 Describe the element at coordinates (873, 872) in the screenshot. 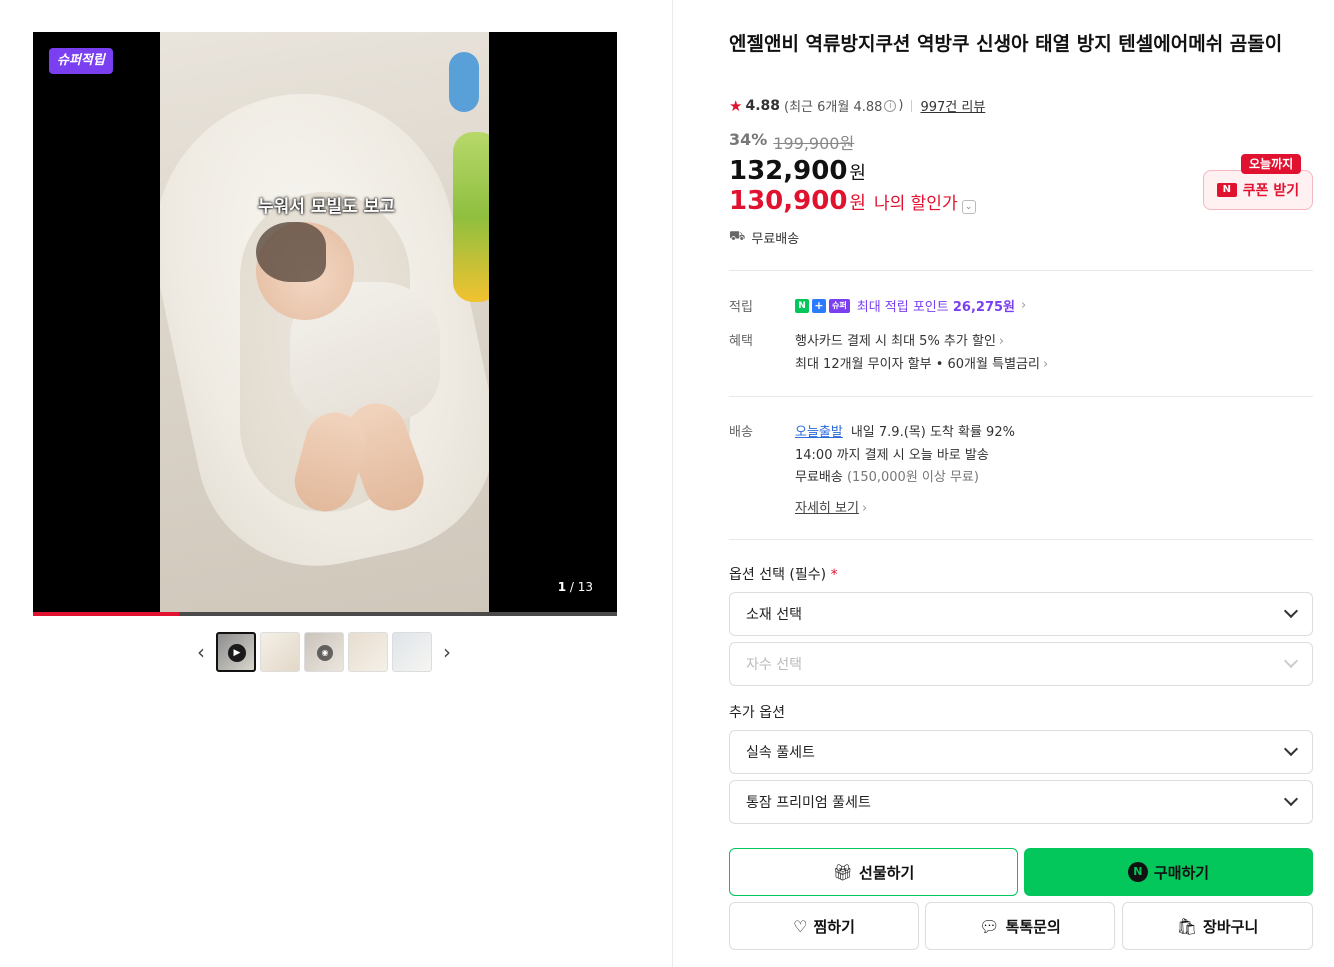

I see `gift-button: 🎁︎ 선물하기` at that location.